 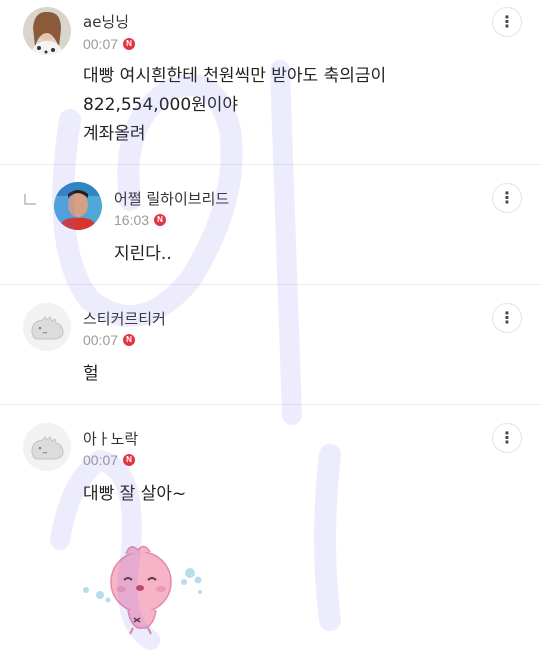 I want to click on reply-arrow-icon, so click(x=30, y=199).